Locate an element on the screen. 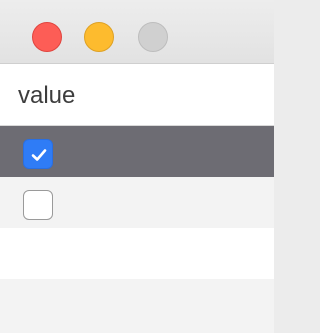  checkmark-icon is located at coordinates (39, 155).